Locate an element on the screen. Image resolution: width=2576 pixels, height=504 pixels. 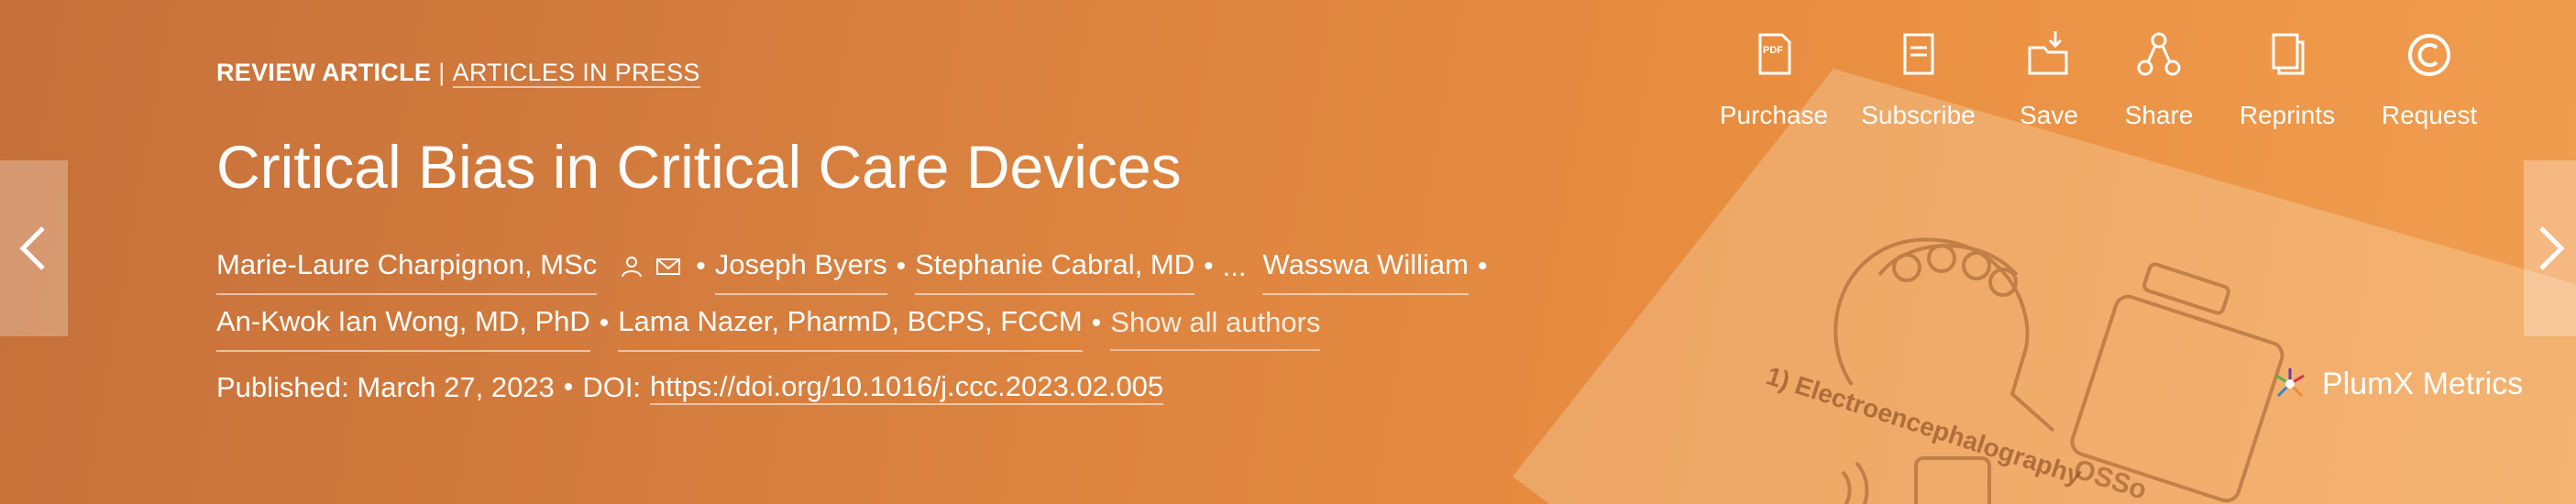
copyright-icon is located at coordinates (2429, 55).